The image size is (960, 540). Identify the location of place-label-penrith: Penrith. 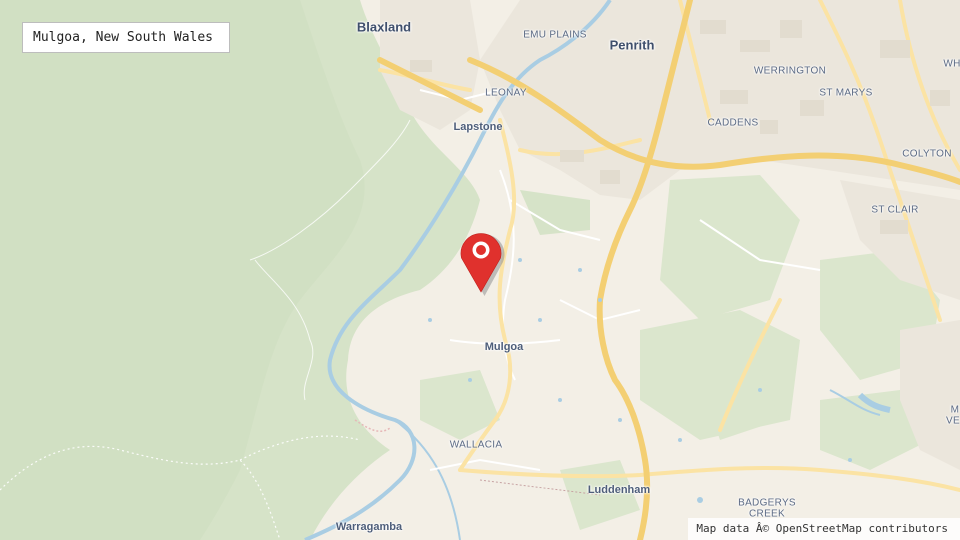
(632, 45).